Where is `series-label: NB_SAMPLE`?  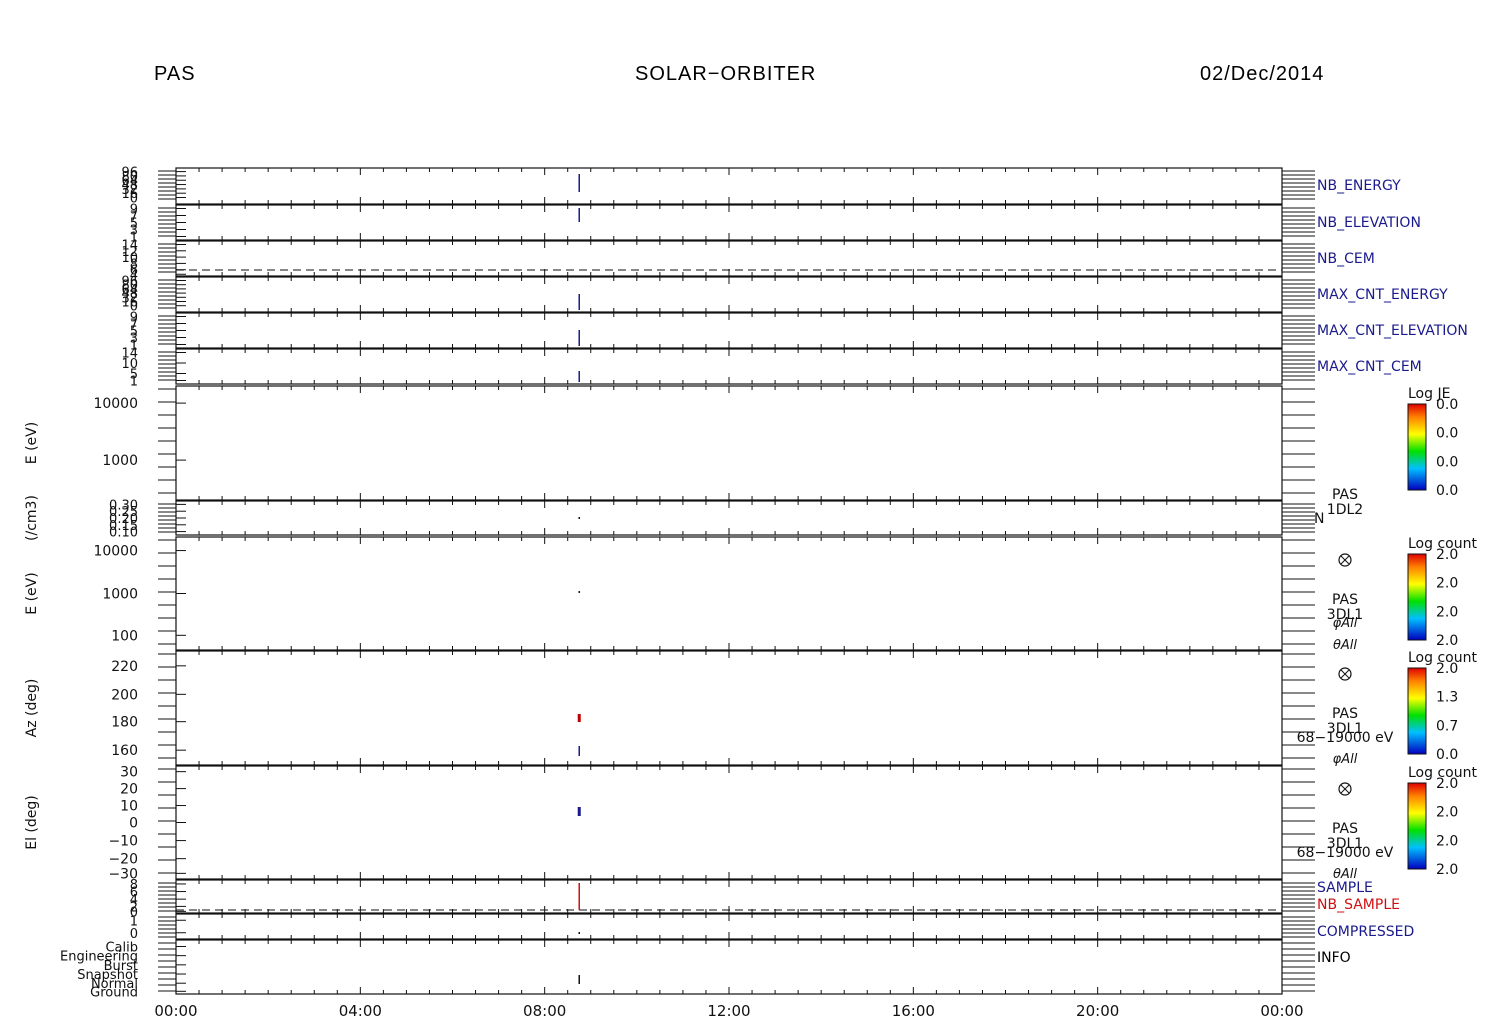
series-label: NB_SAMPLE is located at coordinates (1358, 905).